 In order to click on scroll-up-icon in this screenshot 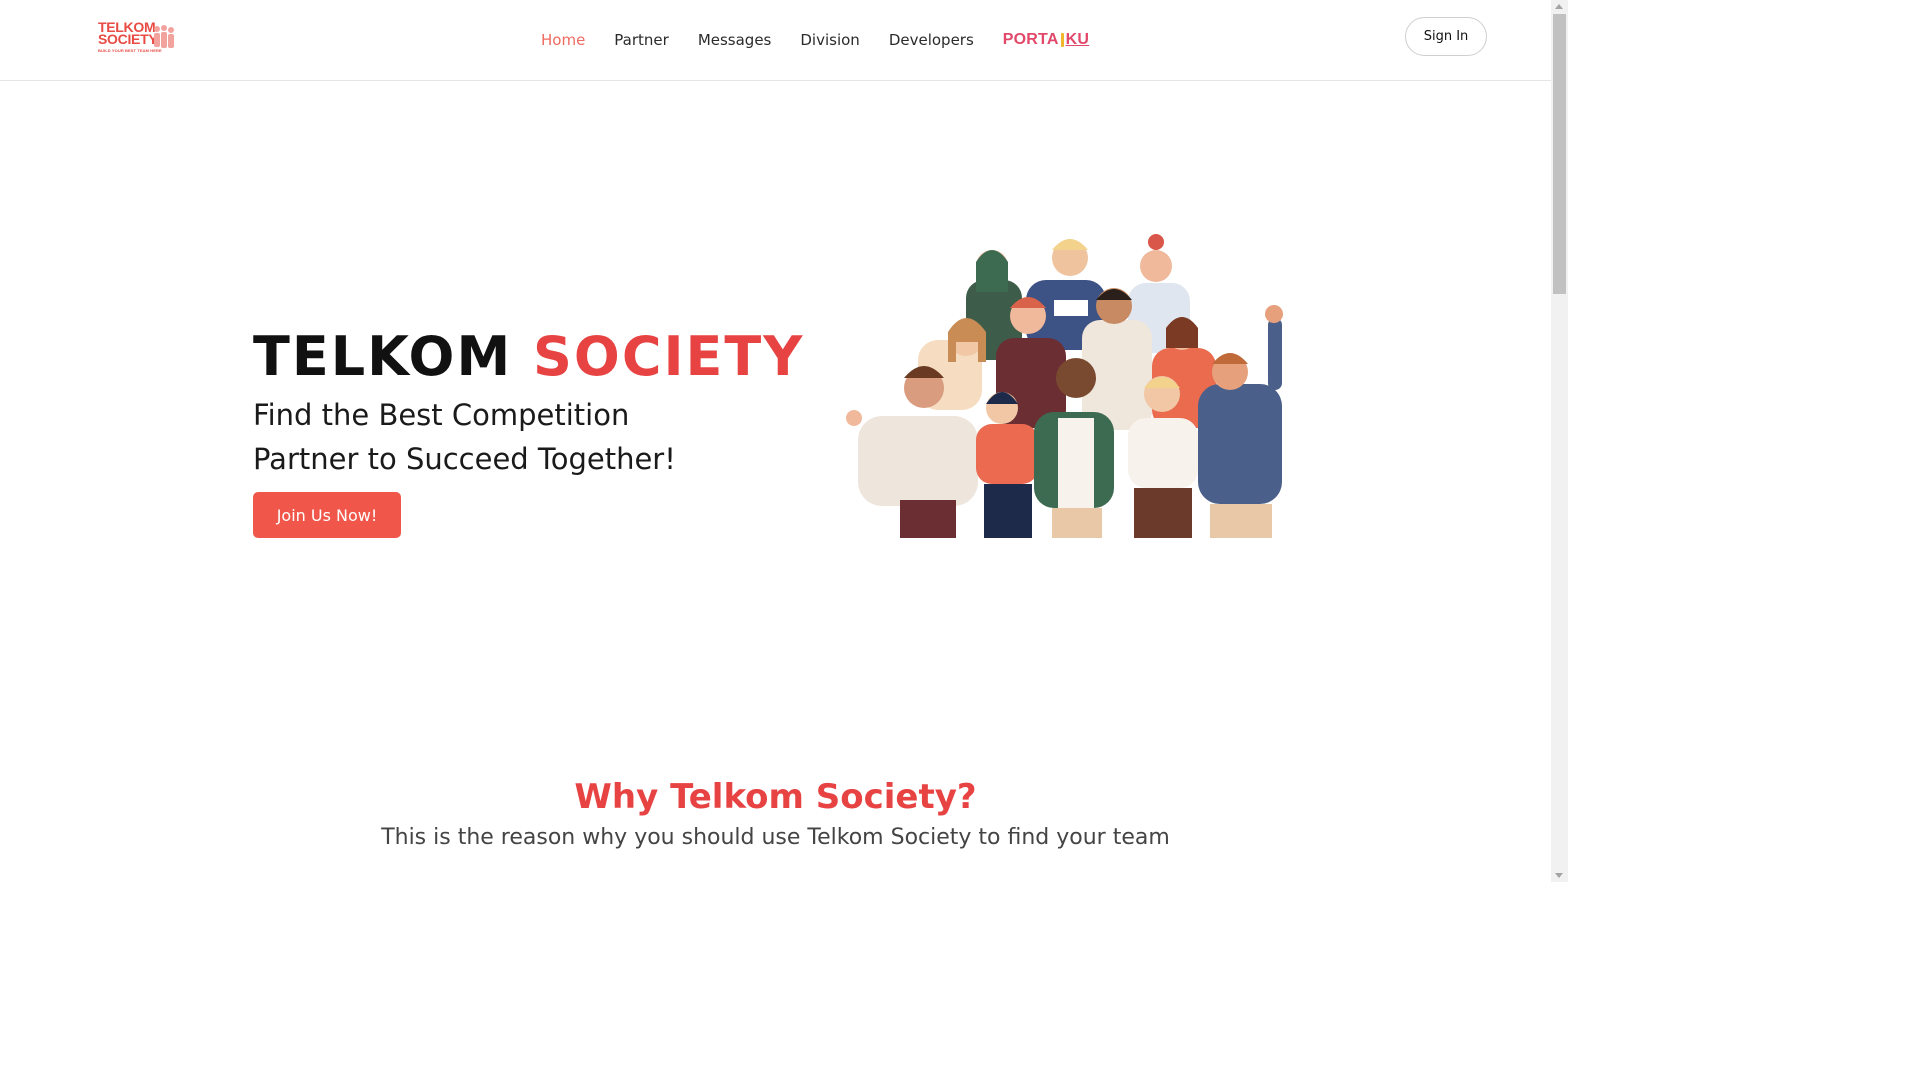, I will do `click(1559, 6)`.